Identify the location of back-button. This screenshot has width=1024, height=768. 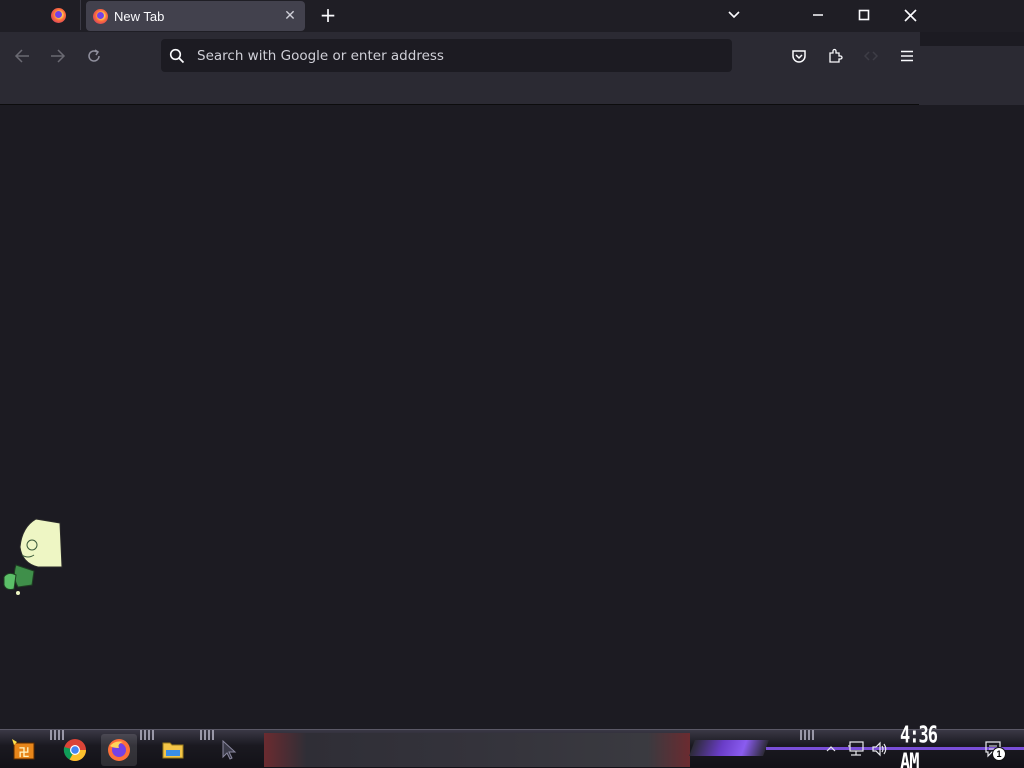
(22, 56).